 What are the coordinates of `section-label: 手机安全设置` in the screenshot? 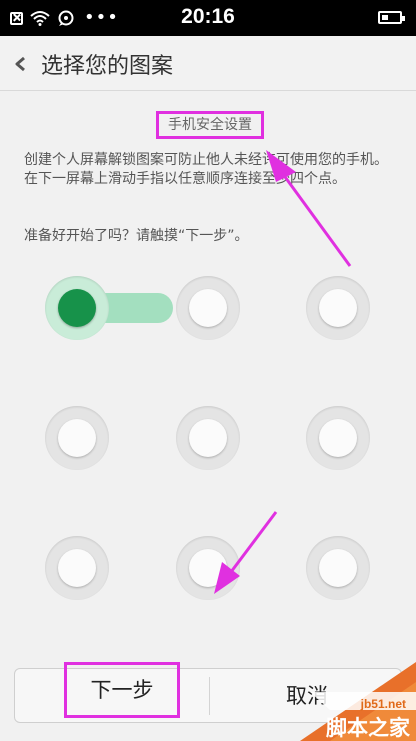 It's located at (210, 125).